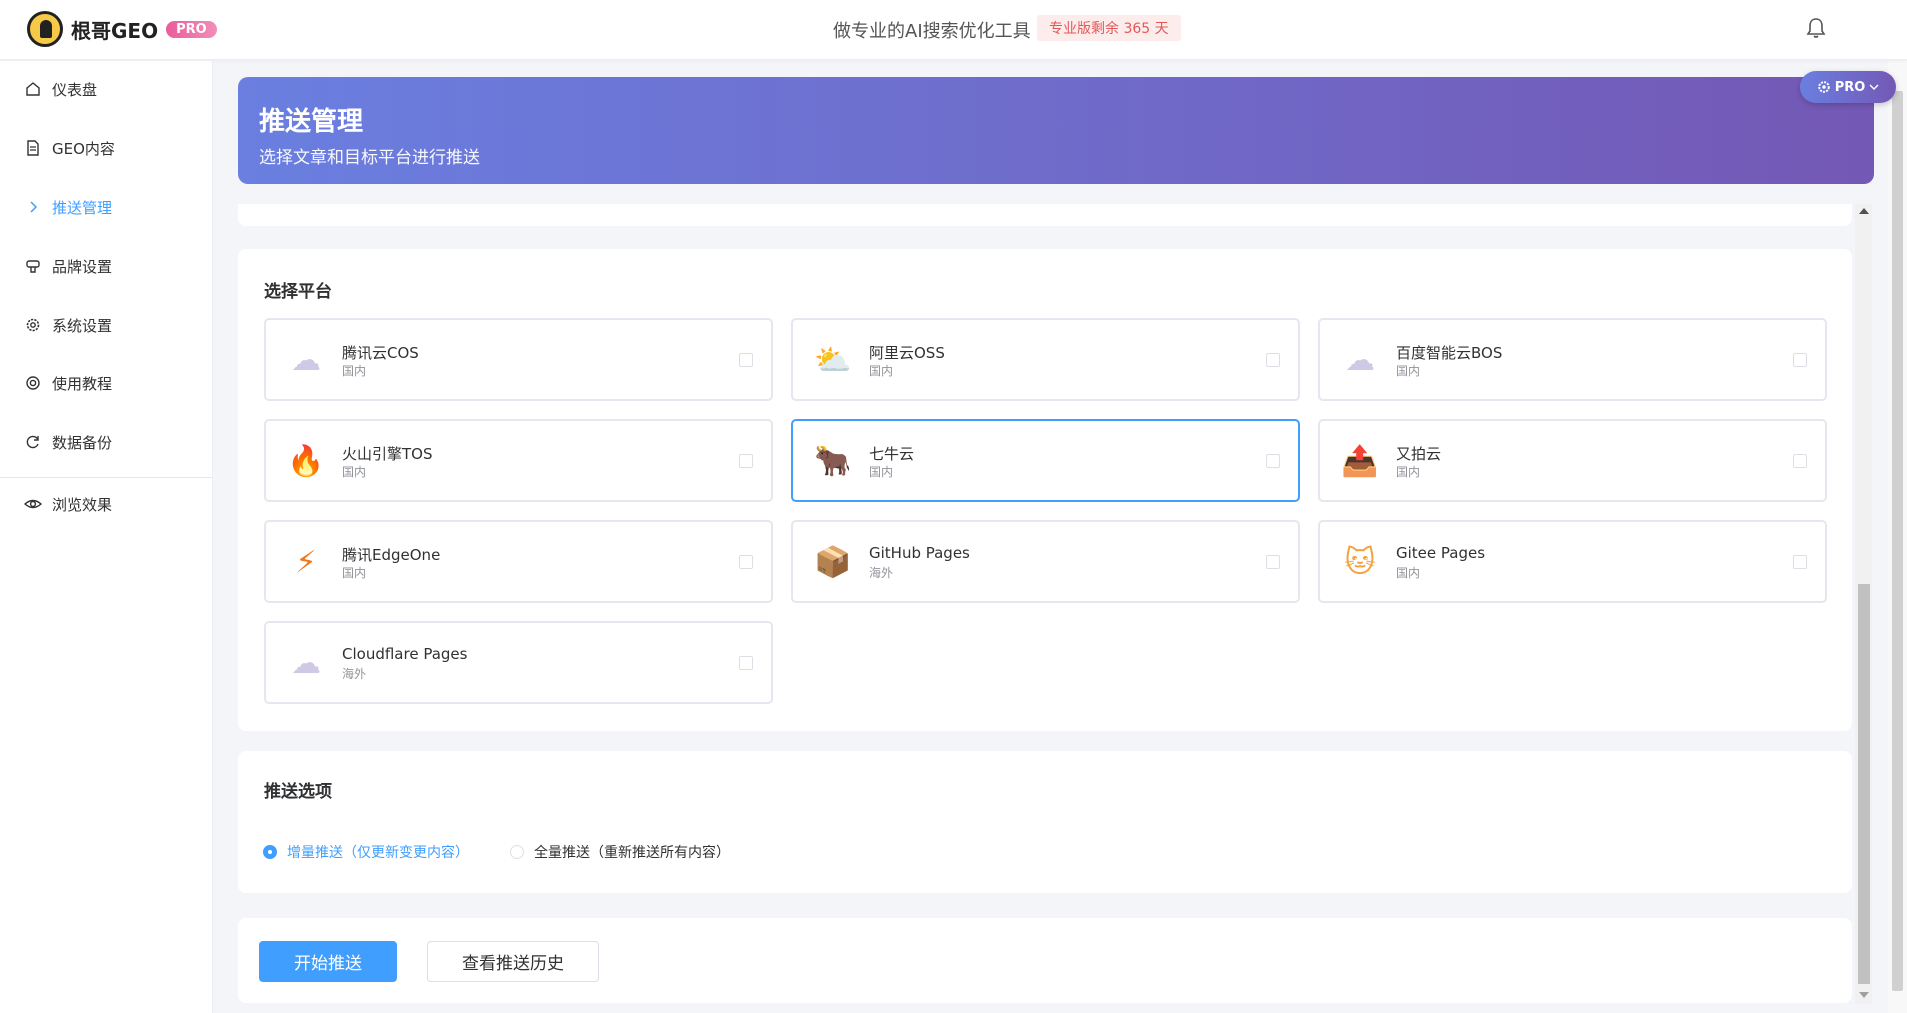 The height and width of the screenshot is (1013, 1907). What do you see at coordinates (1864, 211) in the screenshot?
I see `scroll-up-arrow-icon` at bounding box center [1864, 211].